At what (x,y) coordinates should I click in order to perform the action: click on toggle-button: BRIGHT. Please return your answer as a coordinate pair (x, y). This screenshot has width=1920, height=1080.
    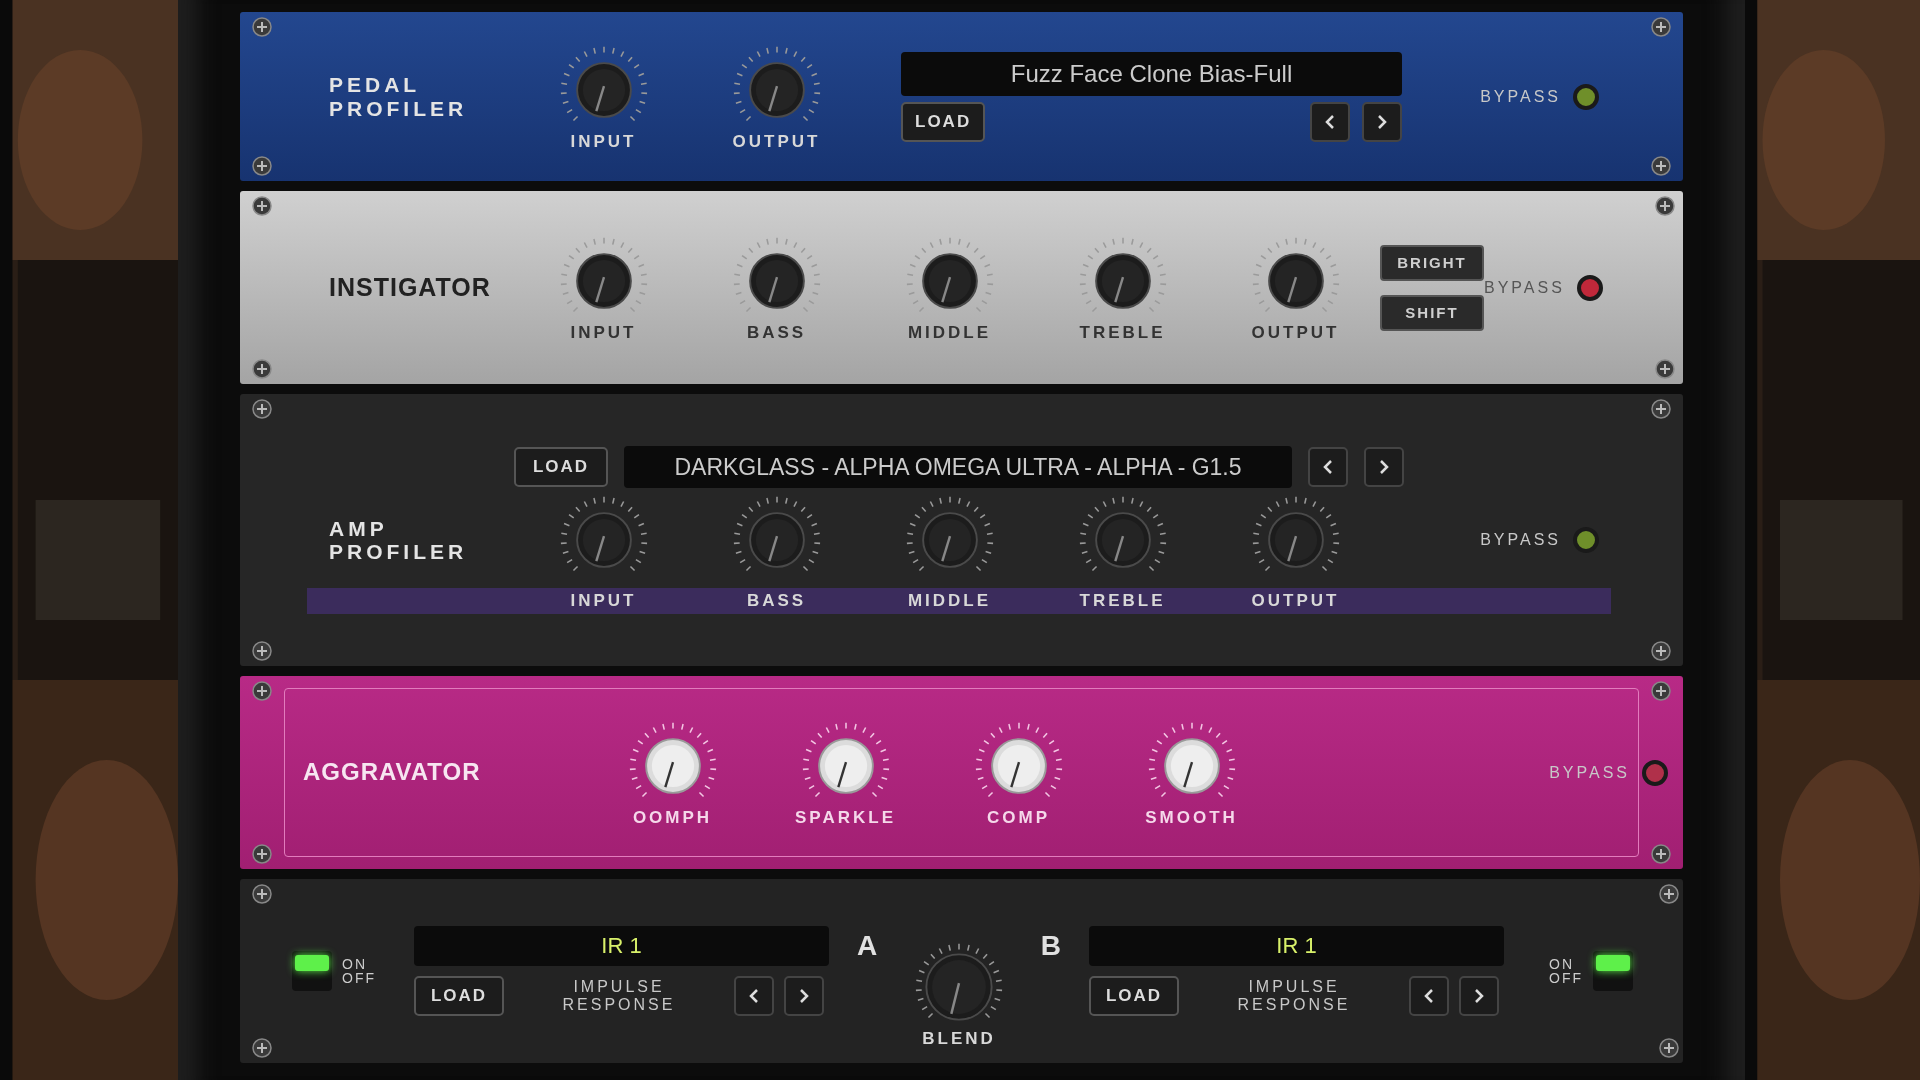
    Looking at the image, I should click on (1432, 262).